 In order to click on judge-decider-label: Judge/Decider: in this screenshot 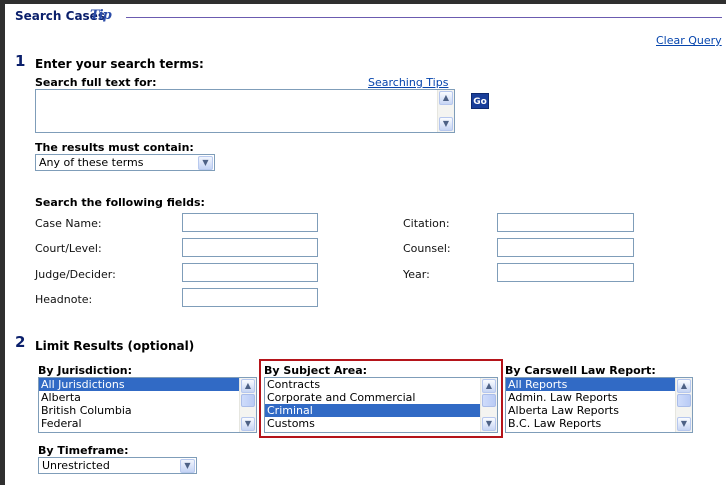, I will do `click(75, 274)`.